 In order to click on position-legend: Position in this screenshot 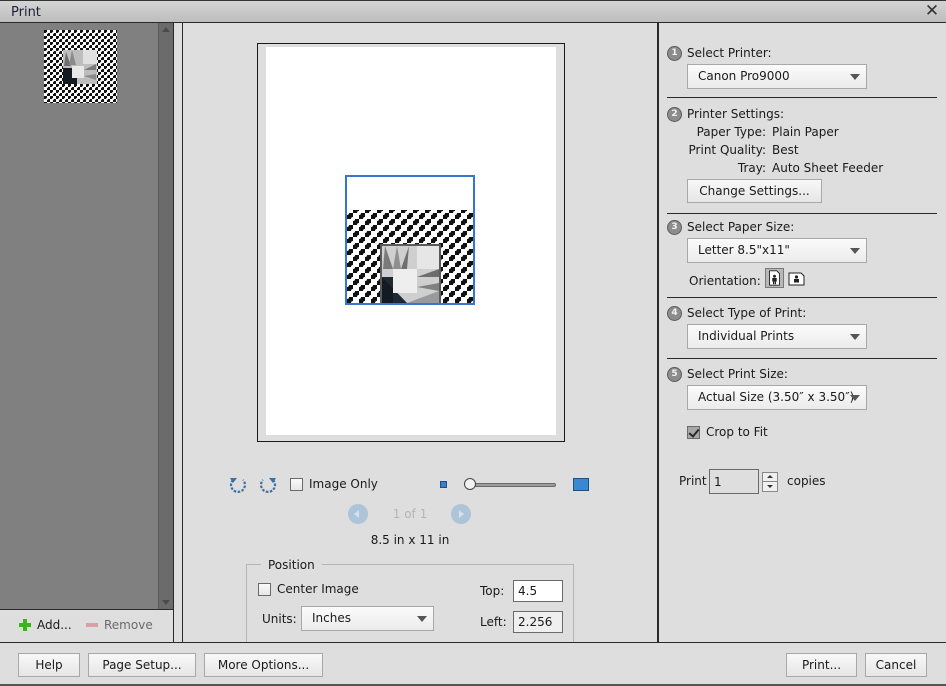, I will do `click(291, 565)`.